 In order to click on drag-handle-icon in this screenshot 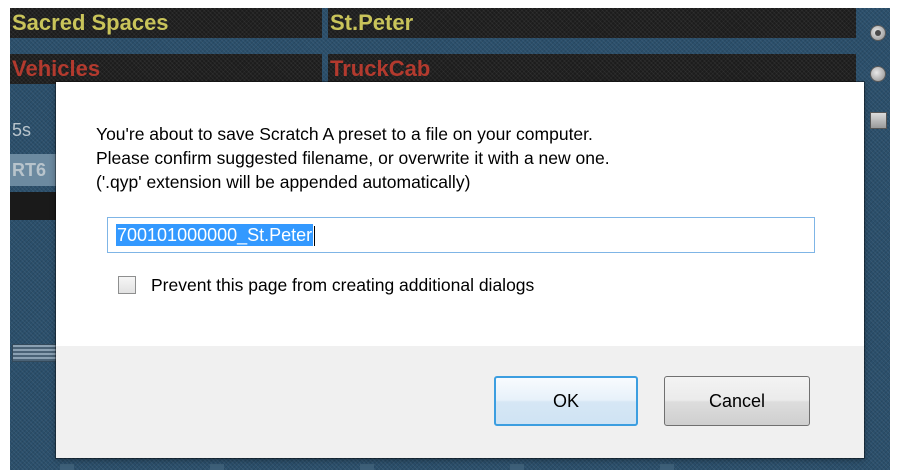, I will do `click(35, 353)`.